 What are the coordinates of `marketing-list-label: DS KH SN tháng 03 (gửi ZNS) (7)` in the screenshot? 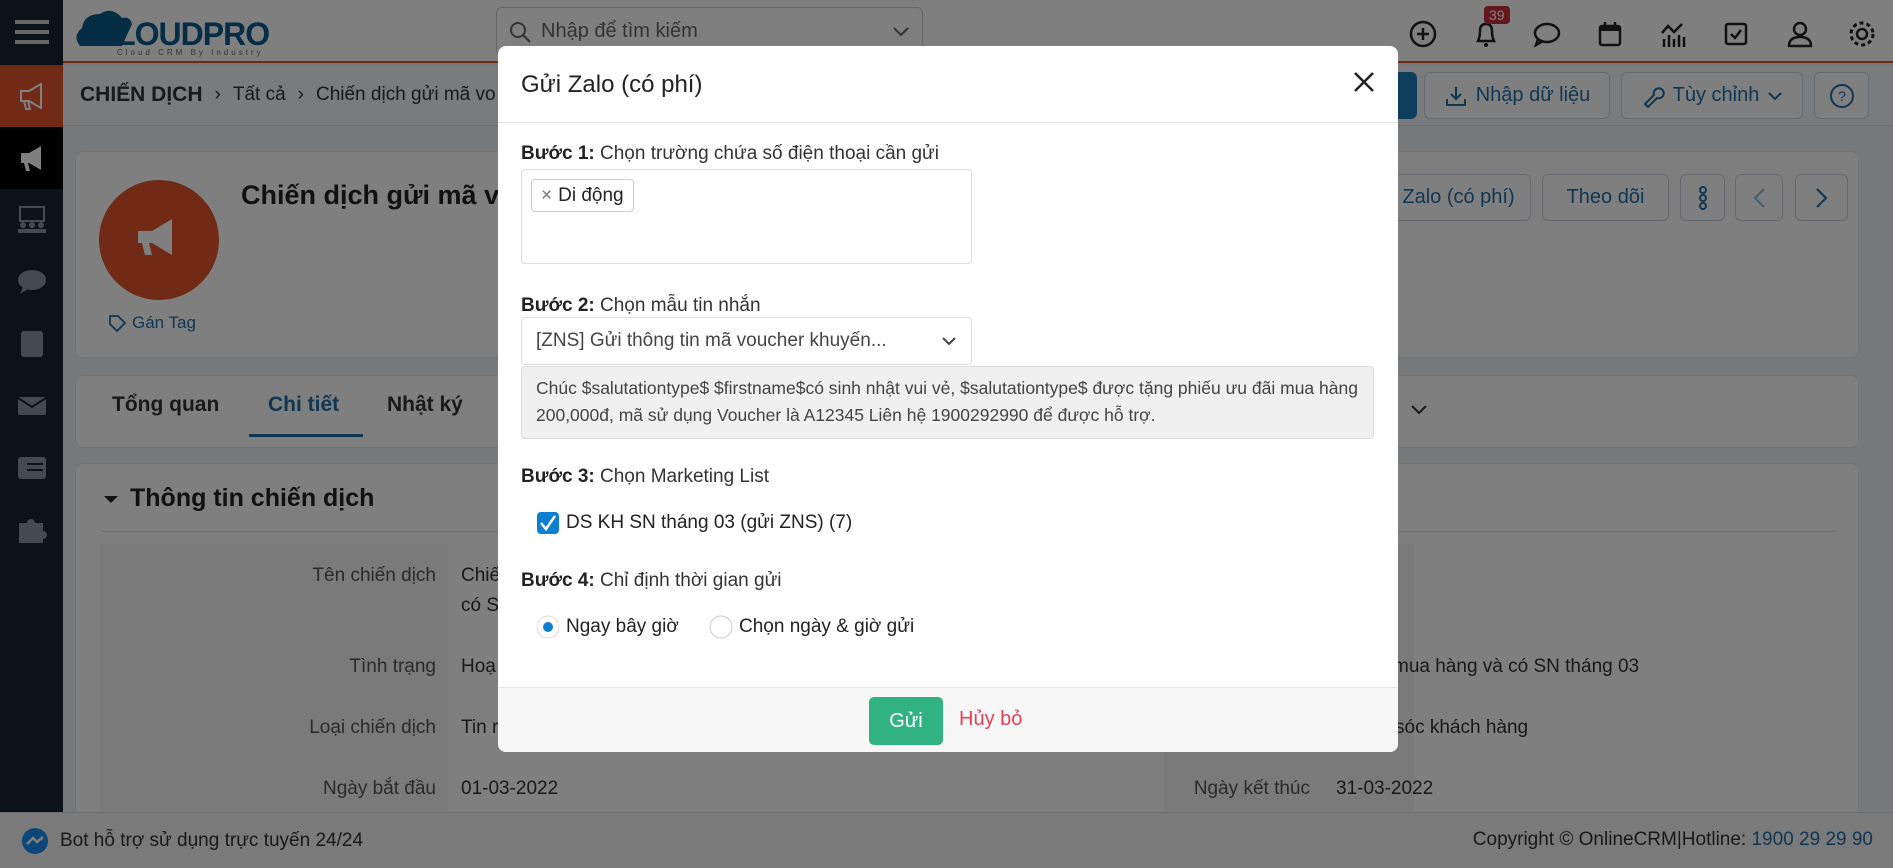 It's located at (709, 522).